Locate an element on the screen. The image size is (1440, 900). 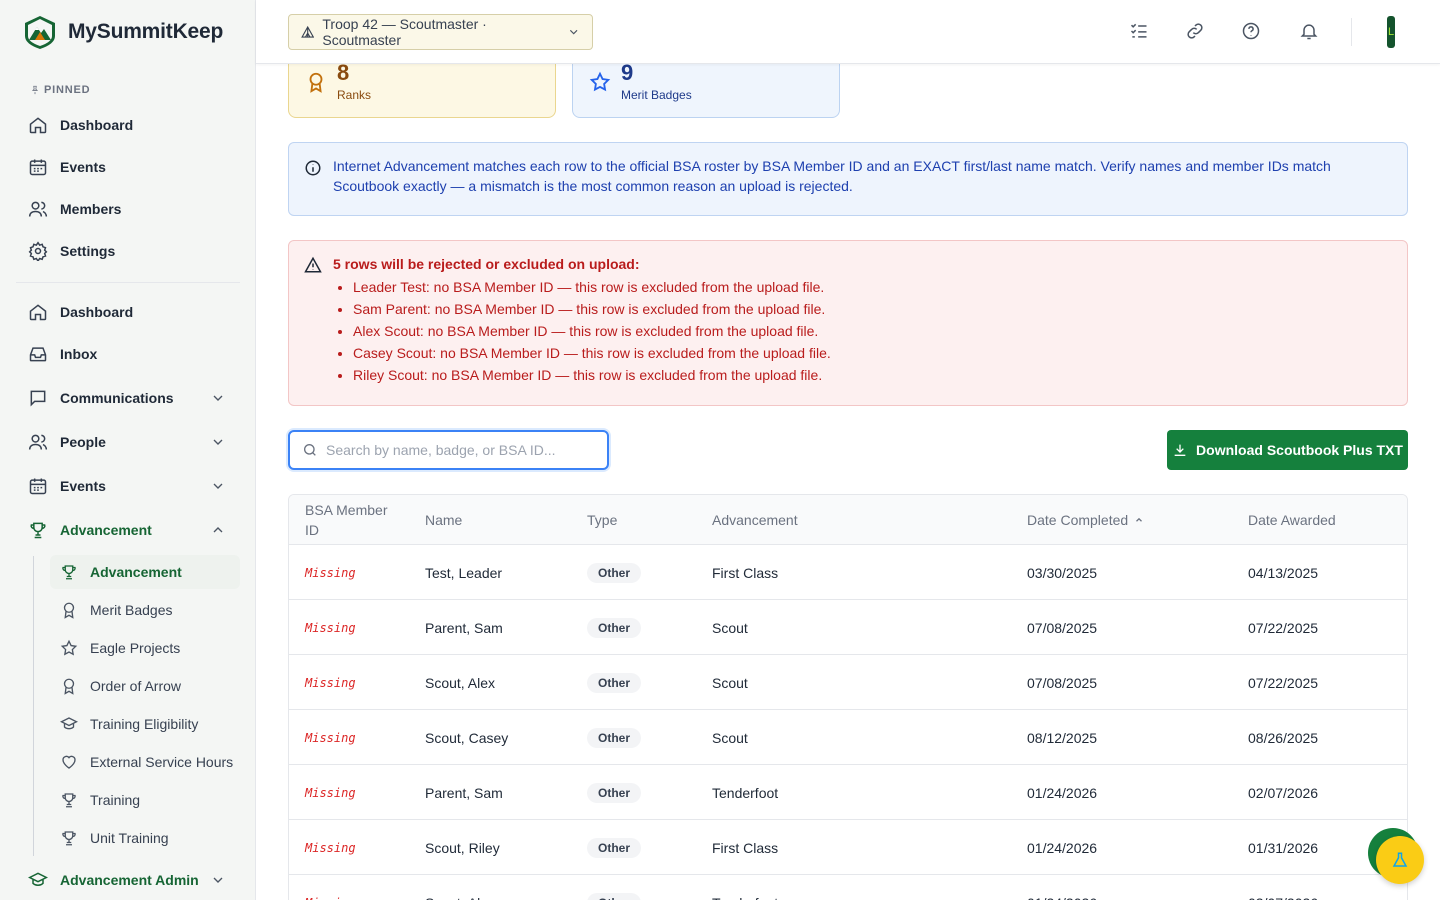
help-icon is located at coordinates (1251, 31).